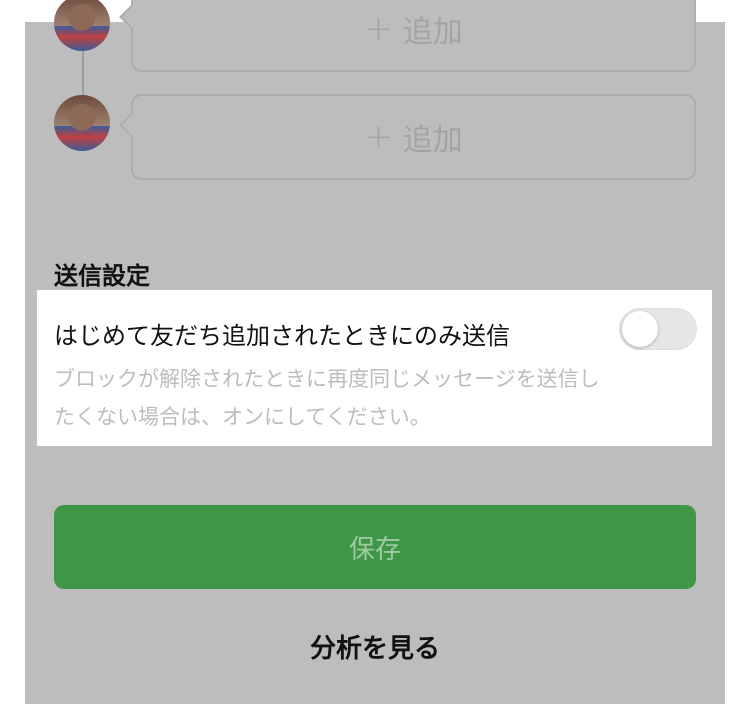 The height and width of the screenshot is (726, 750). Describe the element at coordinates (375, 646) in the screenshot. I see `view-analysis-link: 分析を見る` at that location.